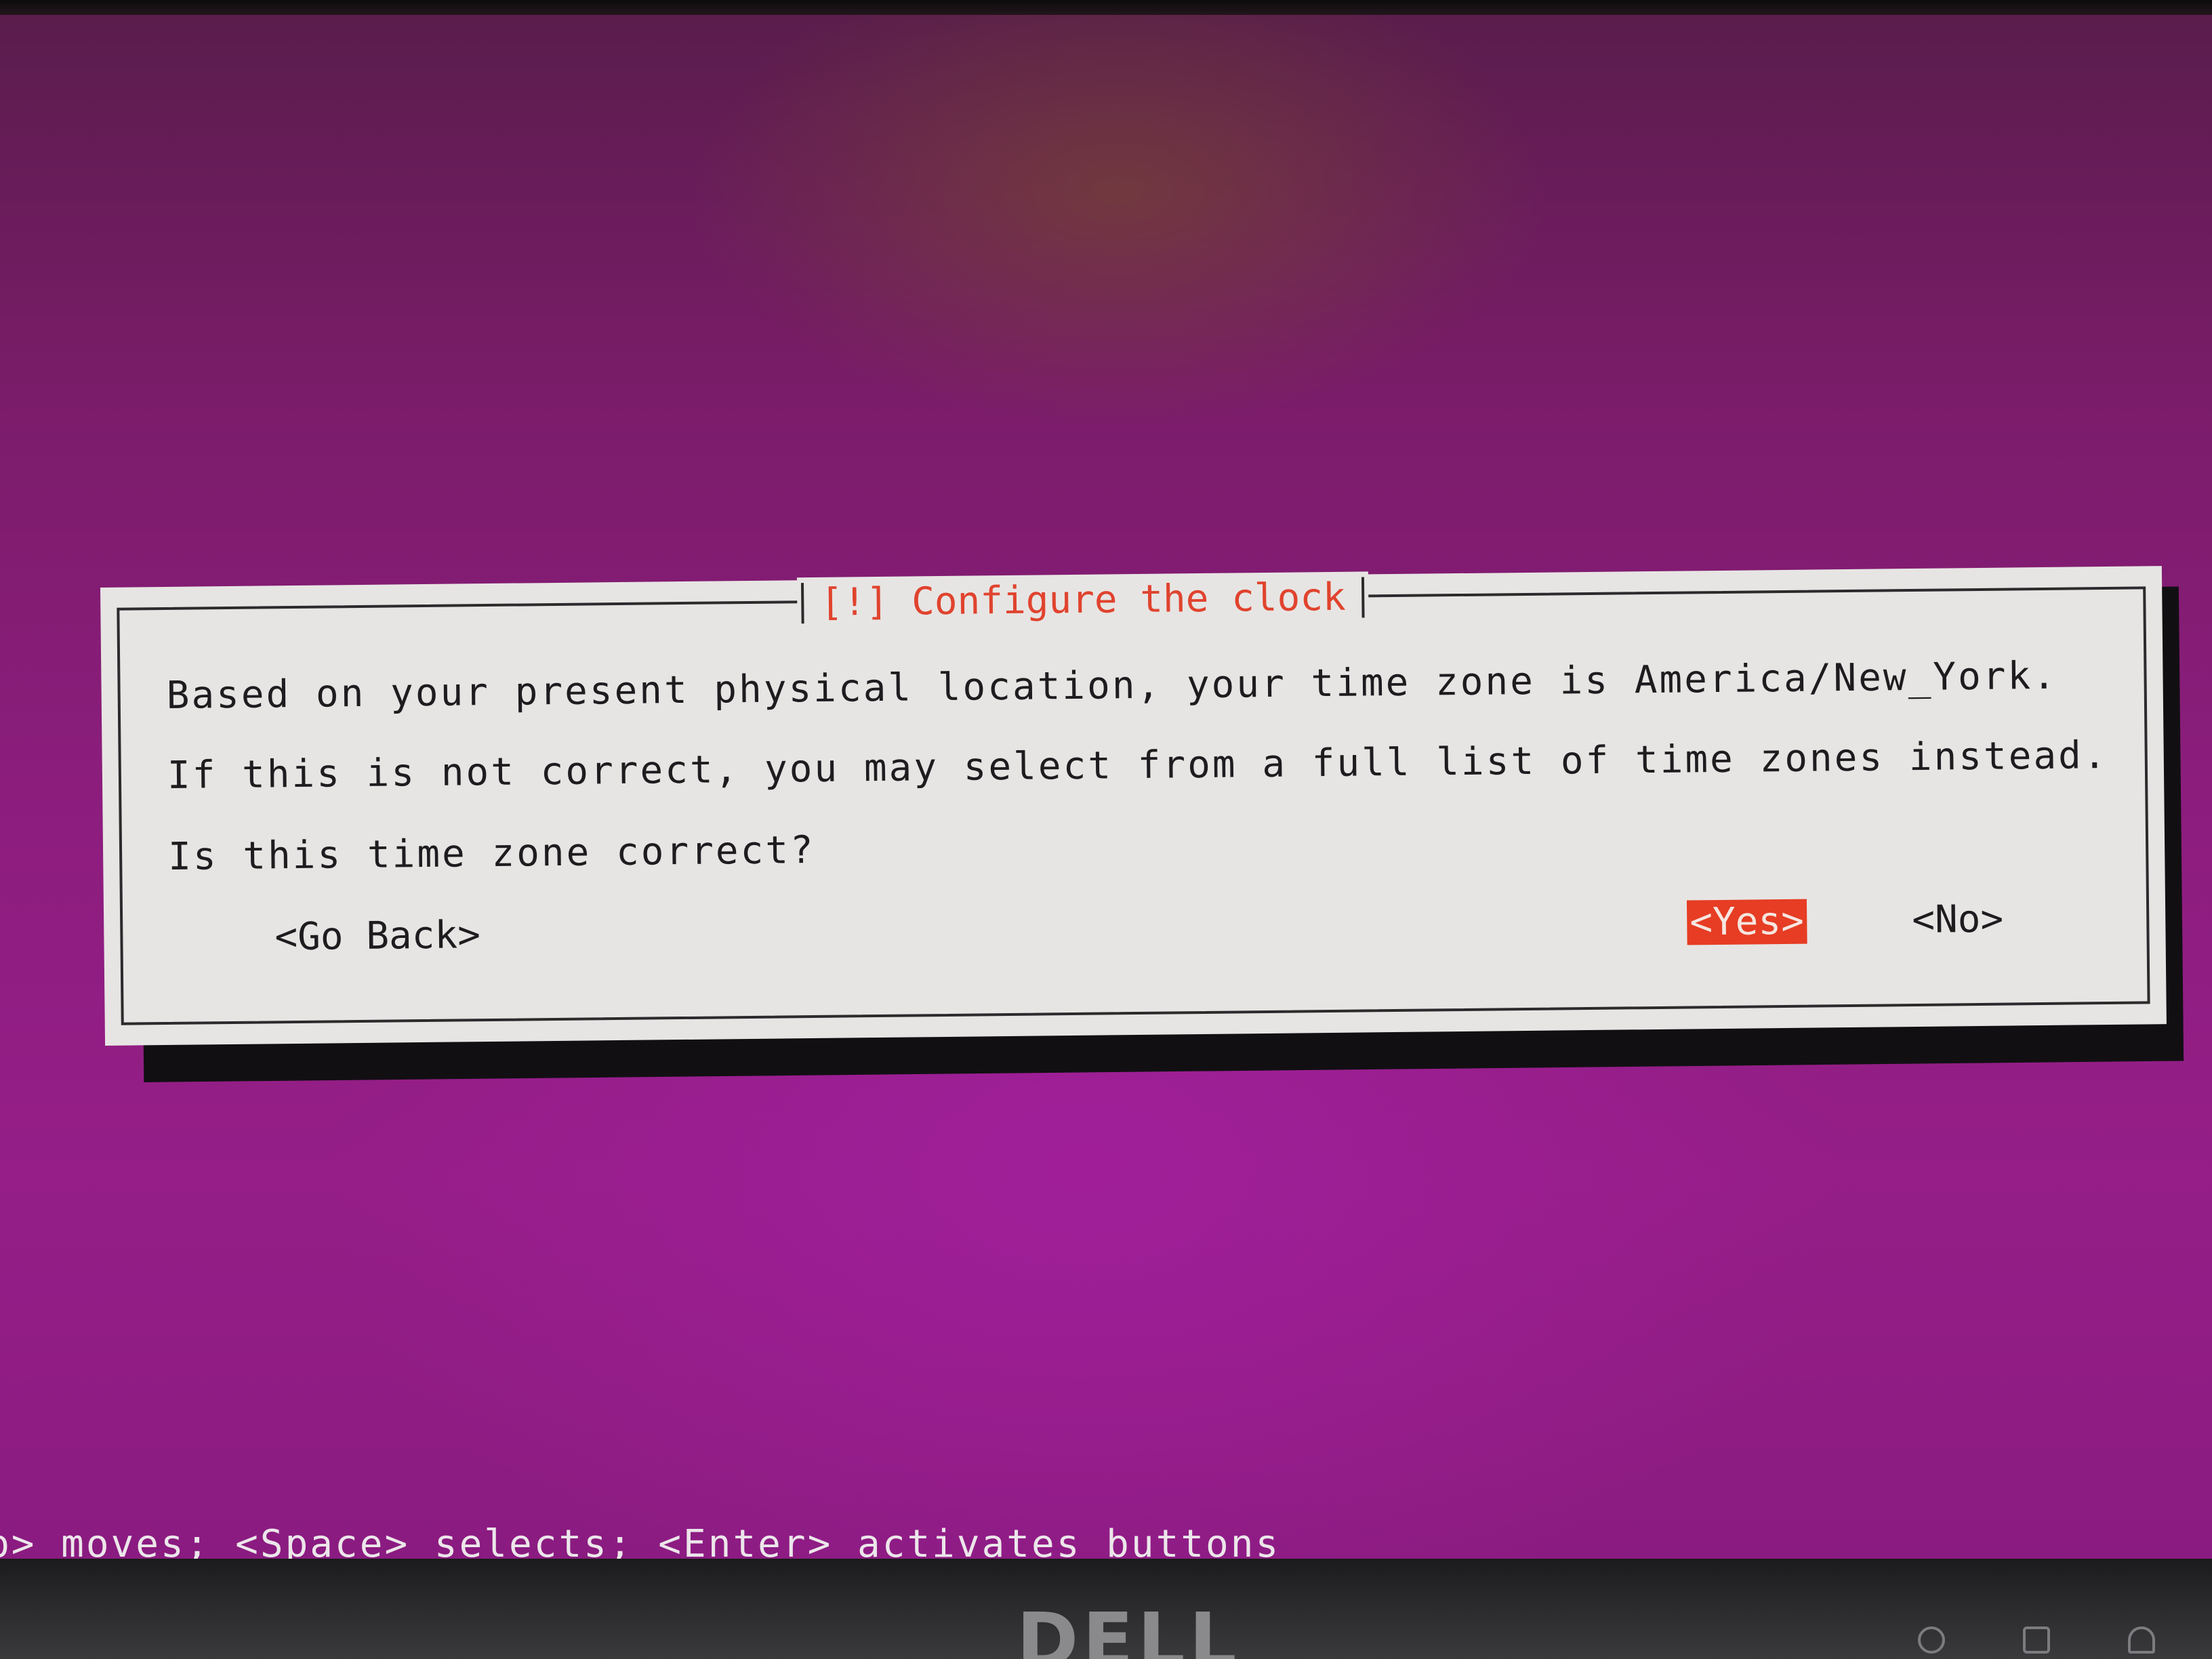 The image size is (2212, 1659). Describe the element at coordinates (2141, 1640) in the screenshot. I see `power-icon` at that location.